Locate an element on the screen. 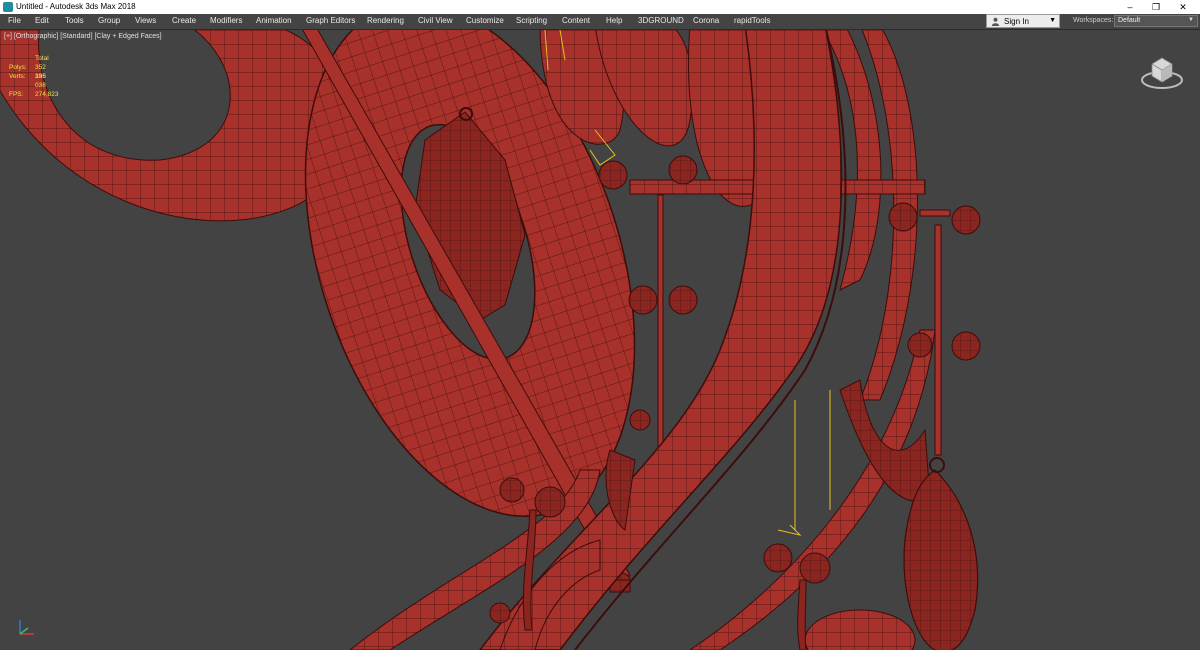  window-title: Untitled - Autodesk 3ds Max 2018 is located at coordinates (76, 6).